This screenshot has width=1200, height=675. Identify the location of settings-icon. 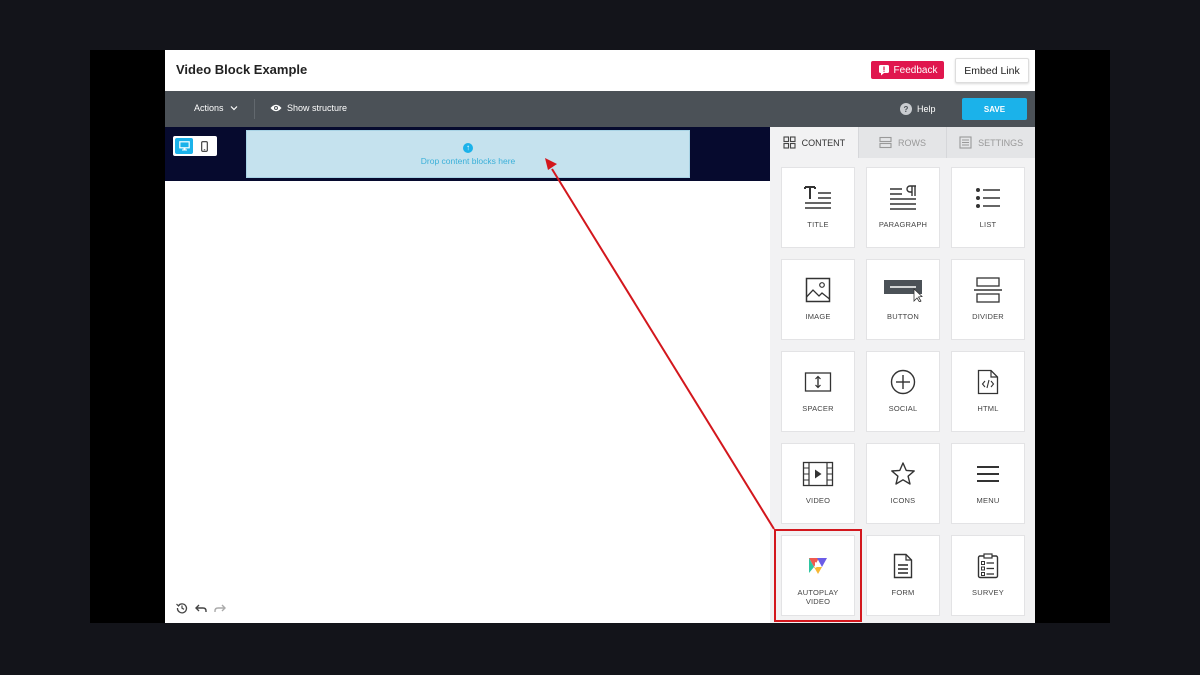
(965, 142).